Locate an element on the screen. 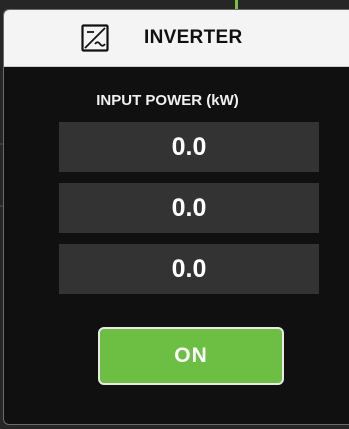  on-button: ON is located at coordinates (191, 356).